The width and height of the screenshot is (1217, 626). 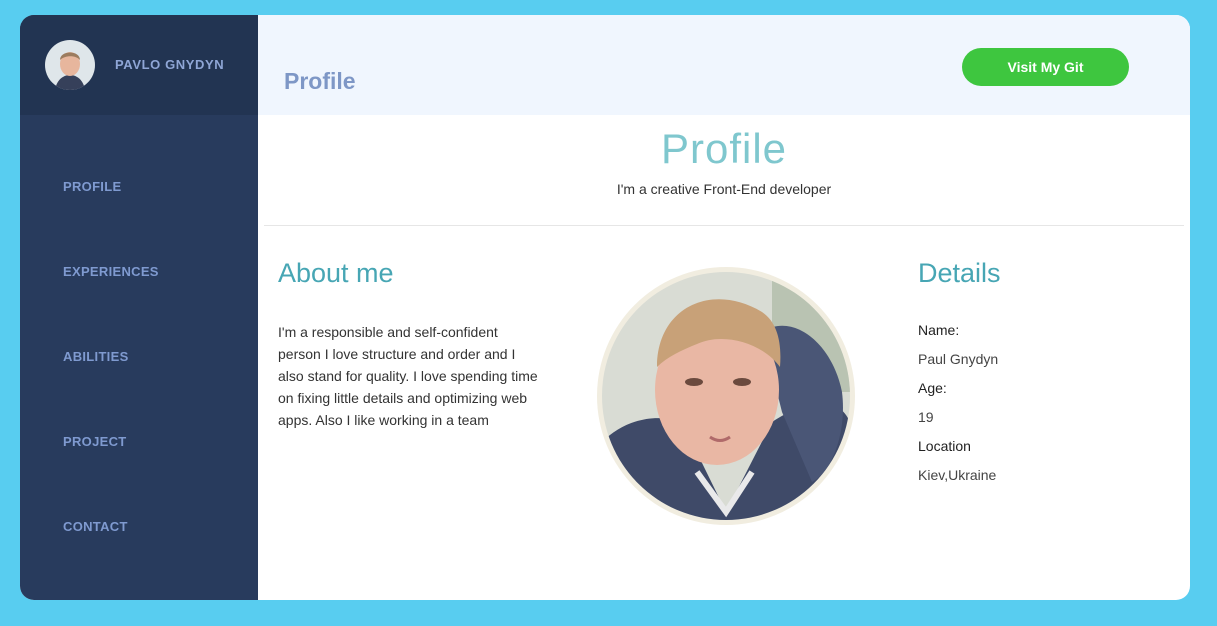 I want to click on sidebar-item-experiences: EXPERIENCES, so click(x=111, y=271).